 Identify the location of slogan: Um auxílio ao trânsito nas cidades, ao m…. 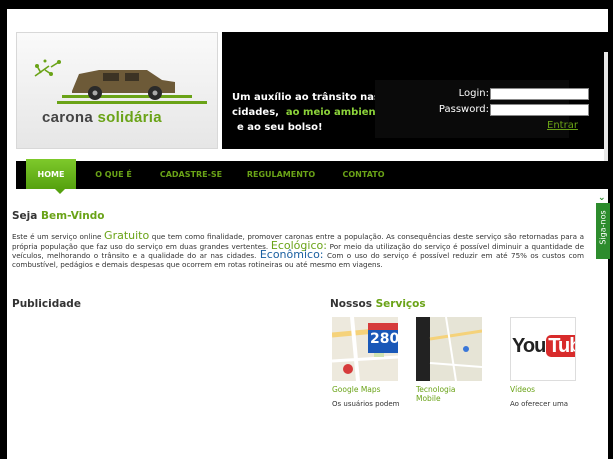
(312, 112).